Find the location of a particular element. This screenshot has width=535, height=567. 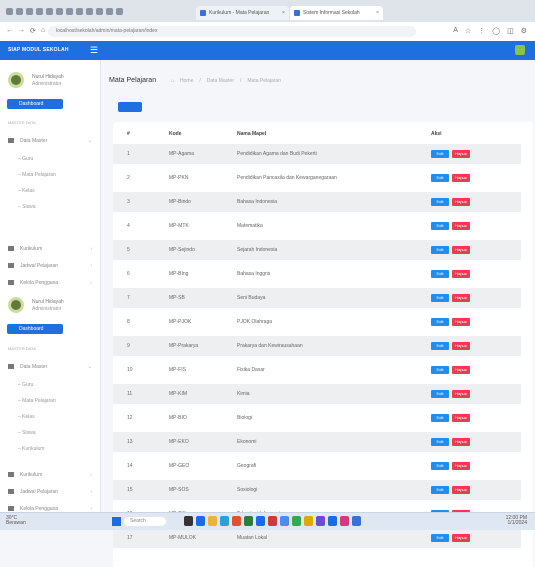

user-avatar is located at coordinates (520, 50).